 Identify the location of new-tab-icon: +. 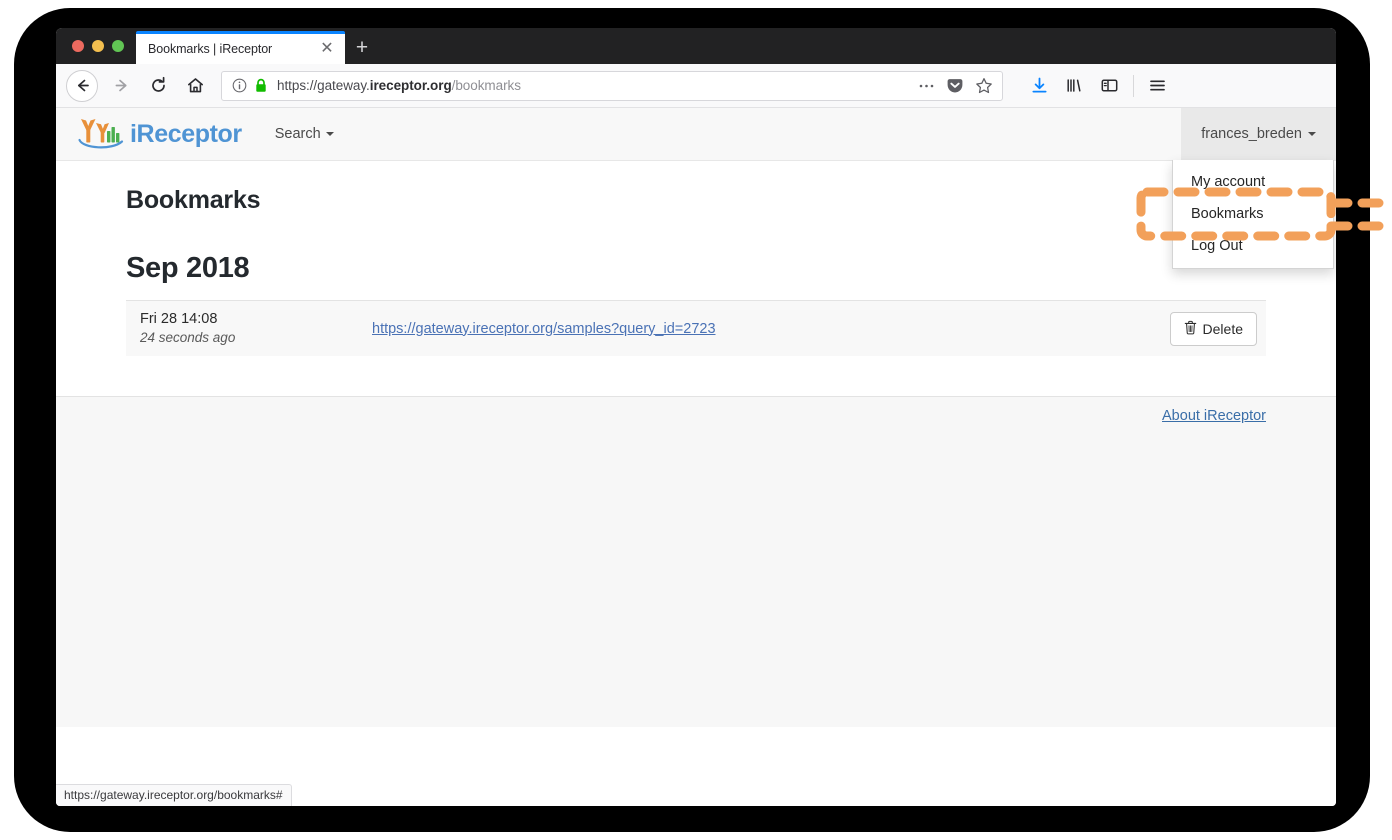
(362, 47).